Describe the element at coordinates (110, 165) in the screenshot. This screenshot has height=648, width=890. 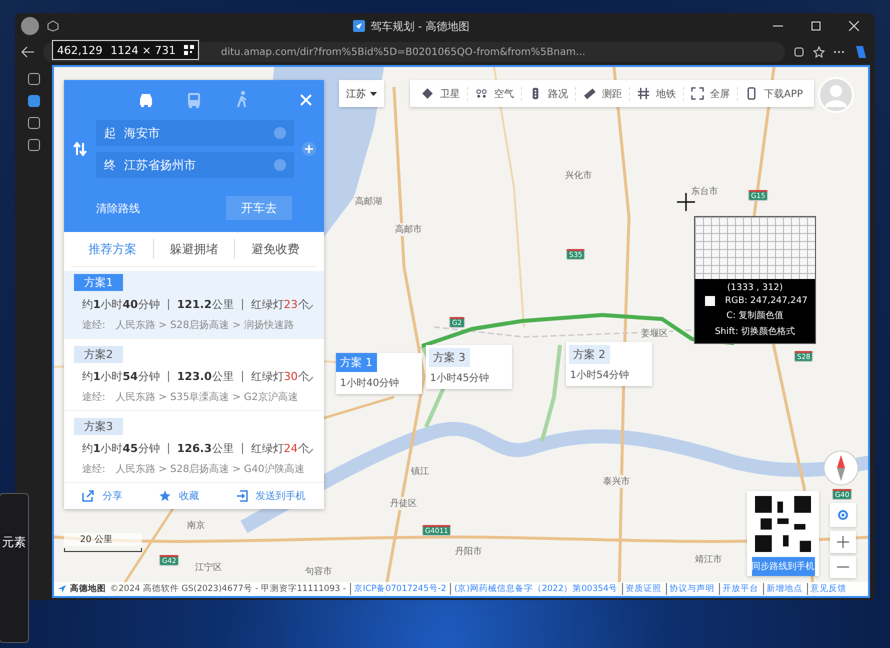
I see `end-tag: 终` at that location.